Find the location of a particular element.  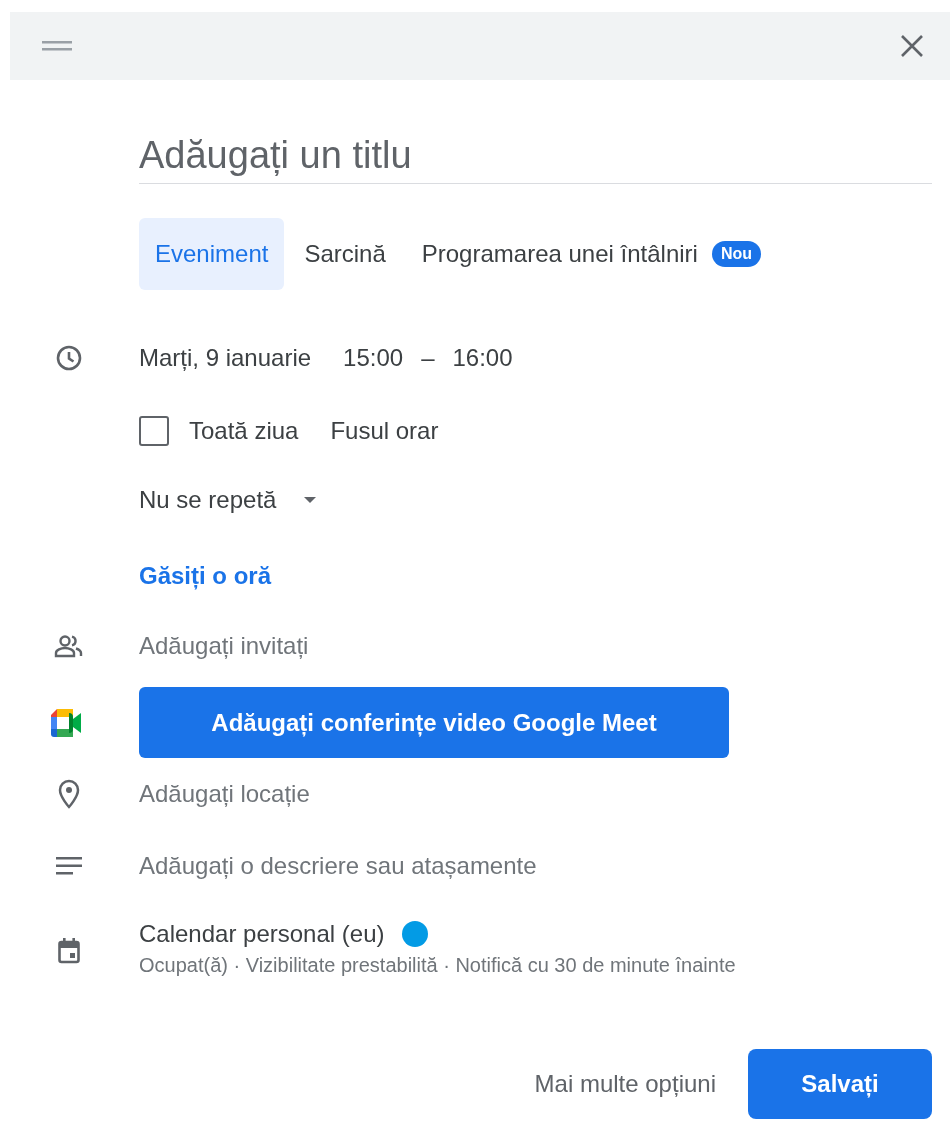

drag-handle-icon is located at coordinates (57, 46).